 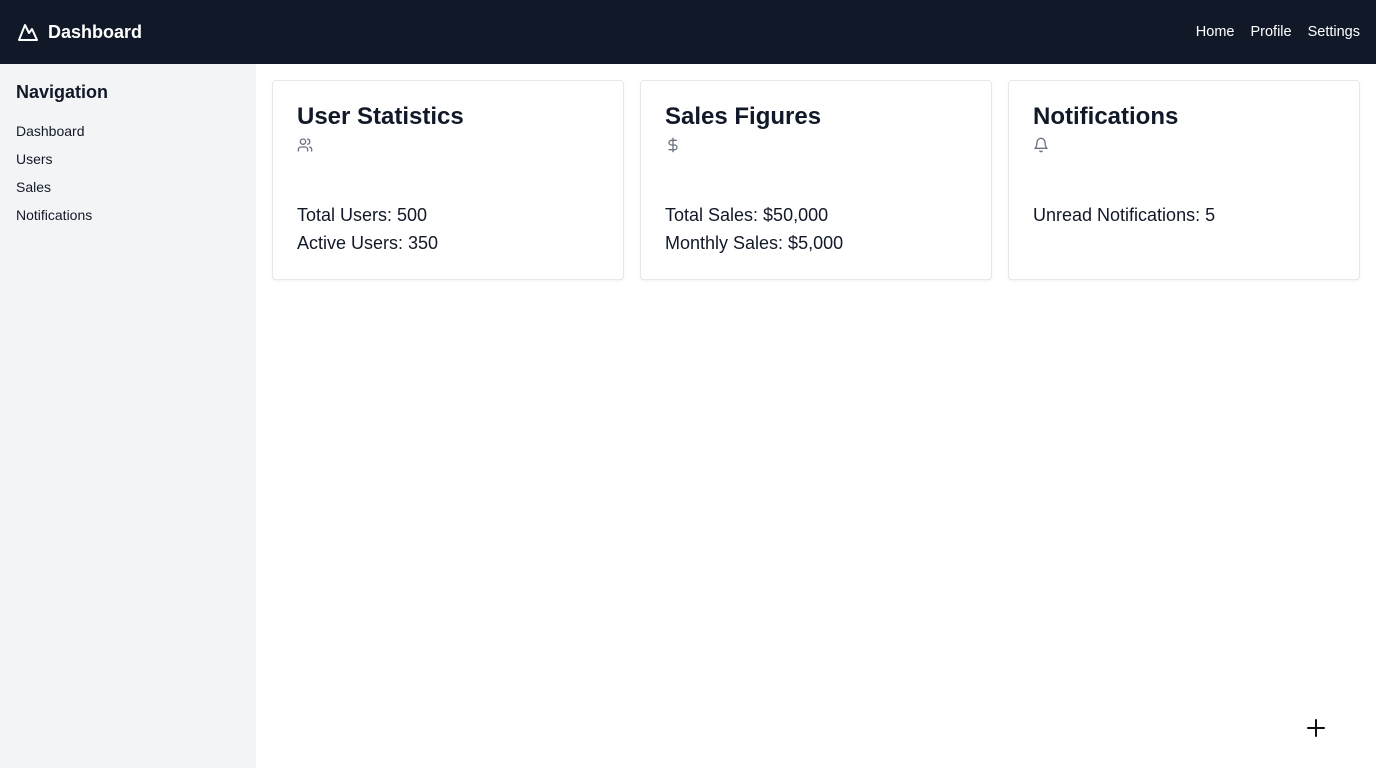 I want to click on brand: Dashboard, so click(x=79, y=32).